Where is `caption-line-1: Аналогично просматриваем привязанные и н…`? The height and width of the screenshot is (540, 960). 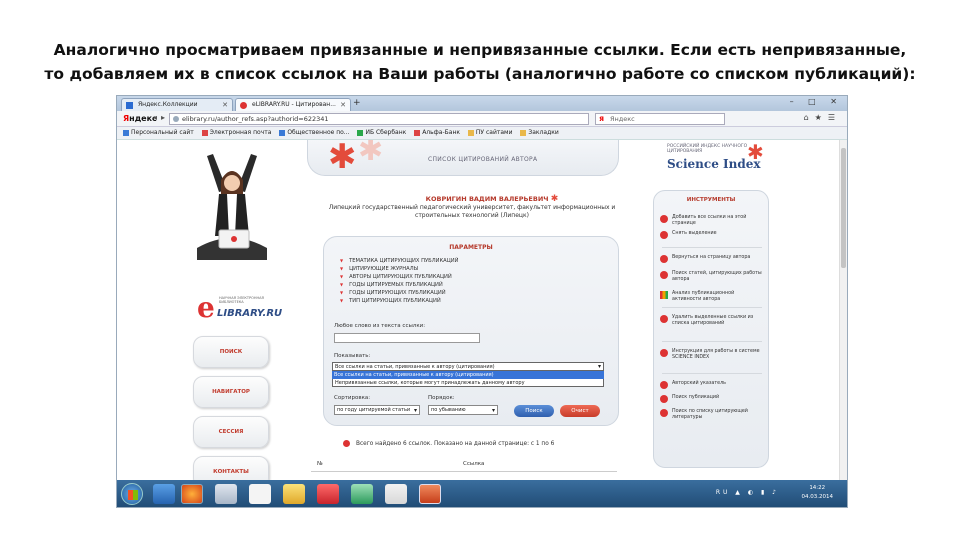
caption-line-1: Аналогично просматриваем привязанные и н… is located at coordinates (480, 50).